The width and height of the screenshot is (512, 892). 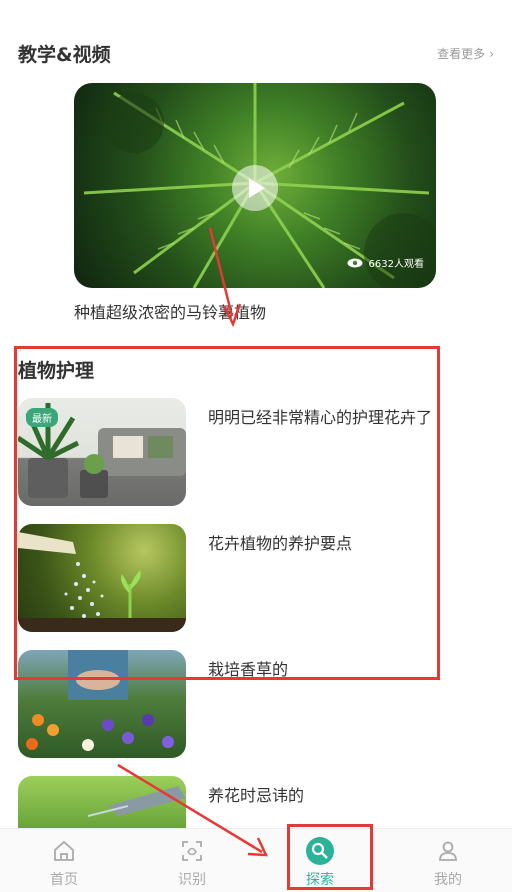 I want to click on tab-scan-label: 识别, so click(x=192, y=880).